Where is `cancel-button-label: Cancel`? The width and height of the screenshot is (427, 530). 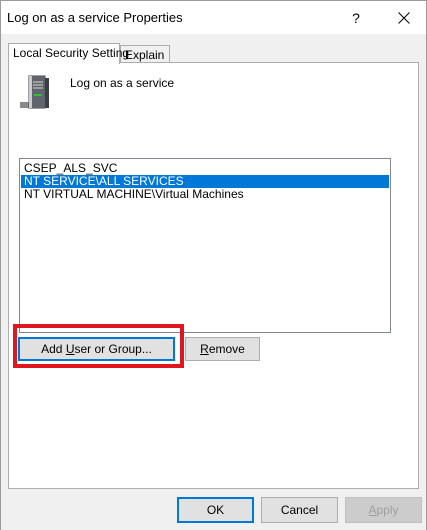
cancel-button-label: Cancel is located at coordinates (299, 510).